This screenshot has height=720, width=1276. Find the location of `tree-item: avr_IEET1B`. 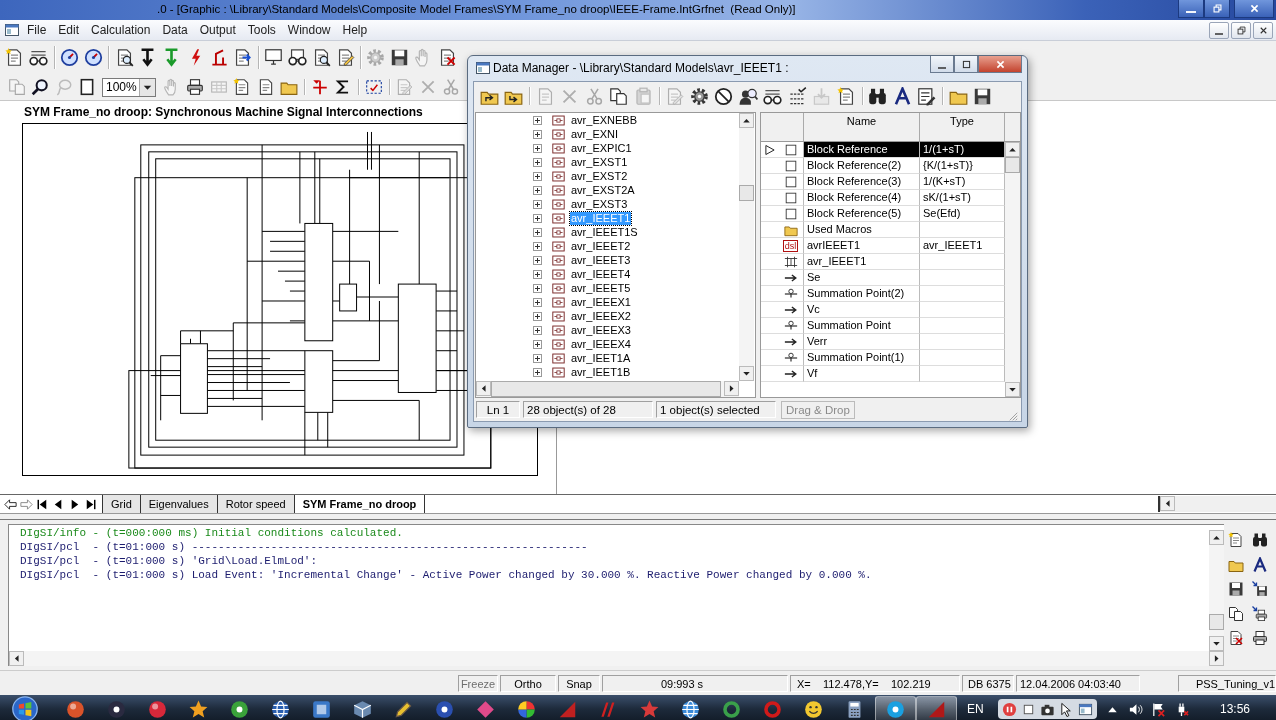

tree-item: avr_IEET1B is located at coordinates (601, 372).